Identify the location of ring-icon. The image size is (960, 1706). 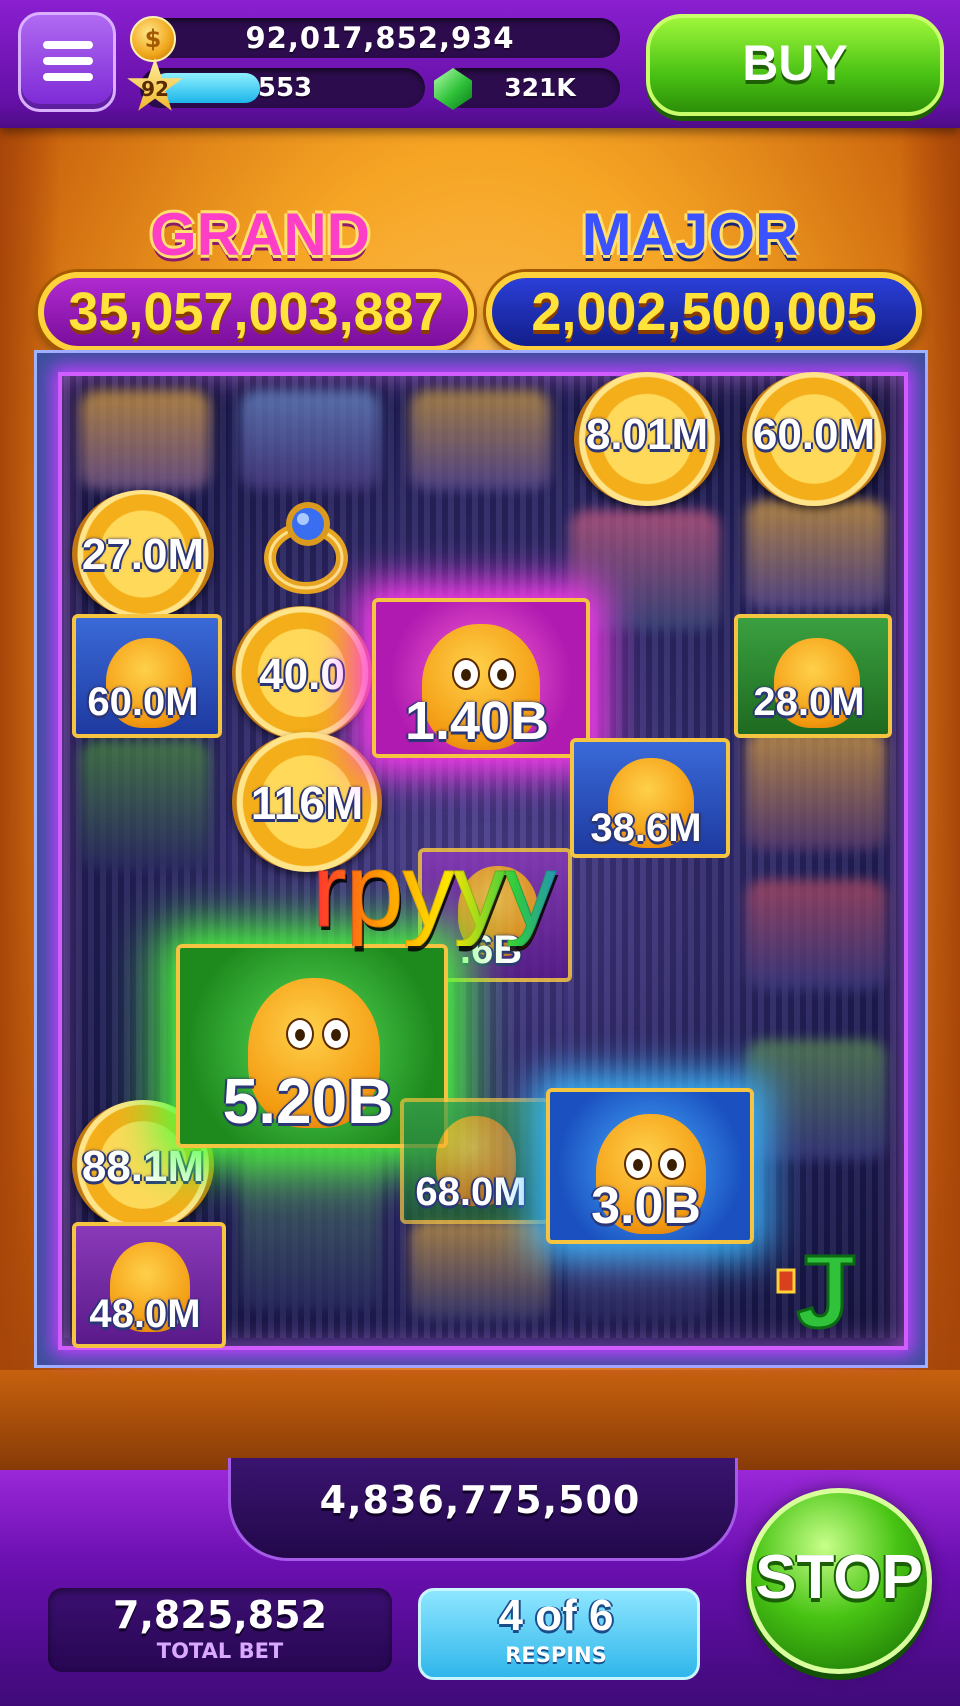
(306, 548).